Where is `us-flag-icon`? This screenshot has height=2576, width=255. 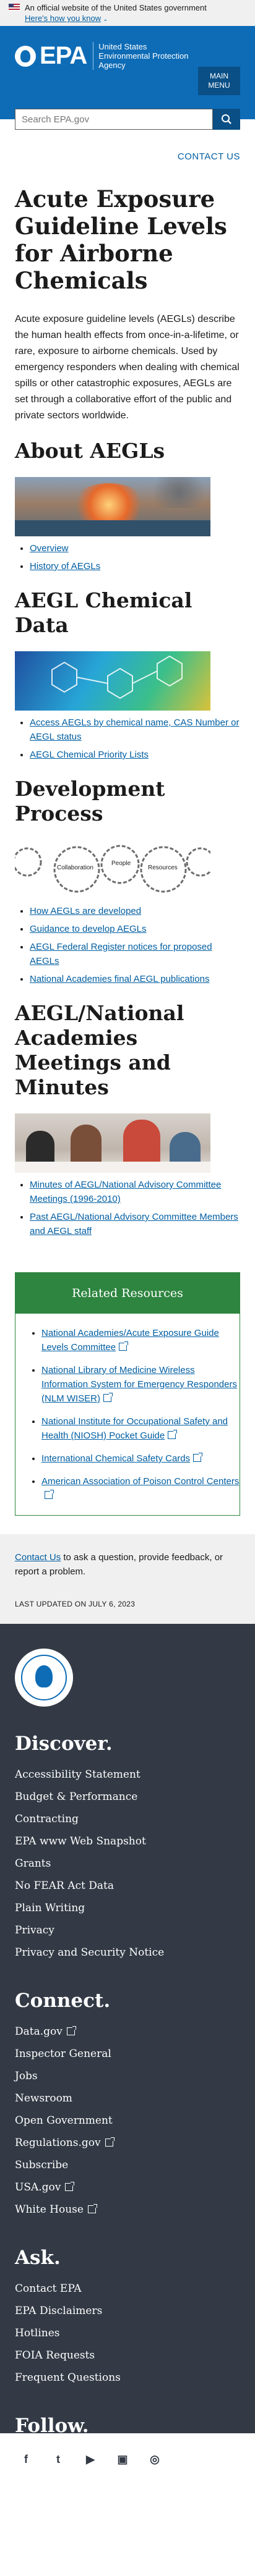 us-flag-icon is located at coordinates (14, 7).